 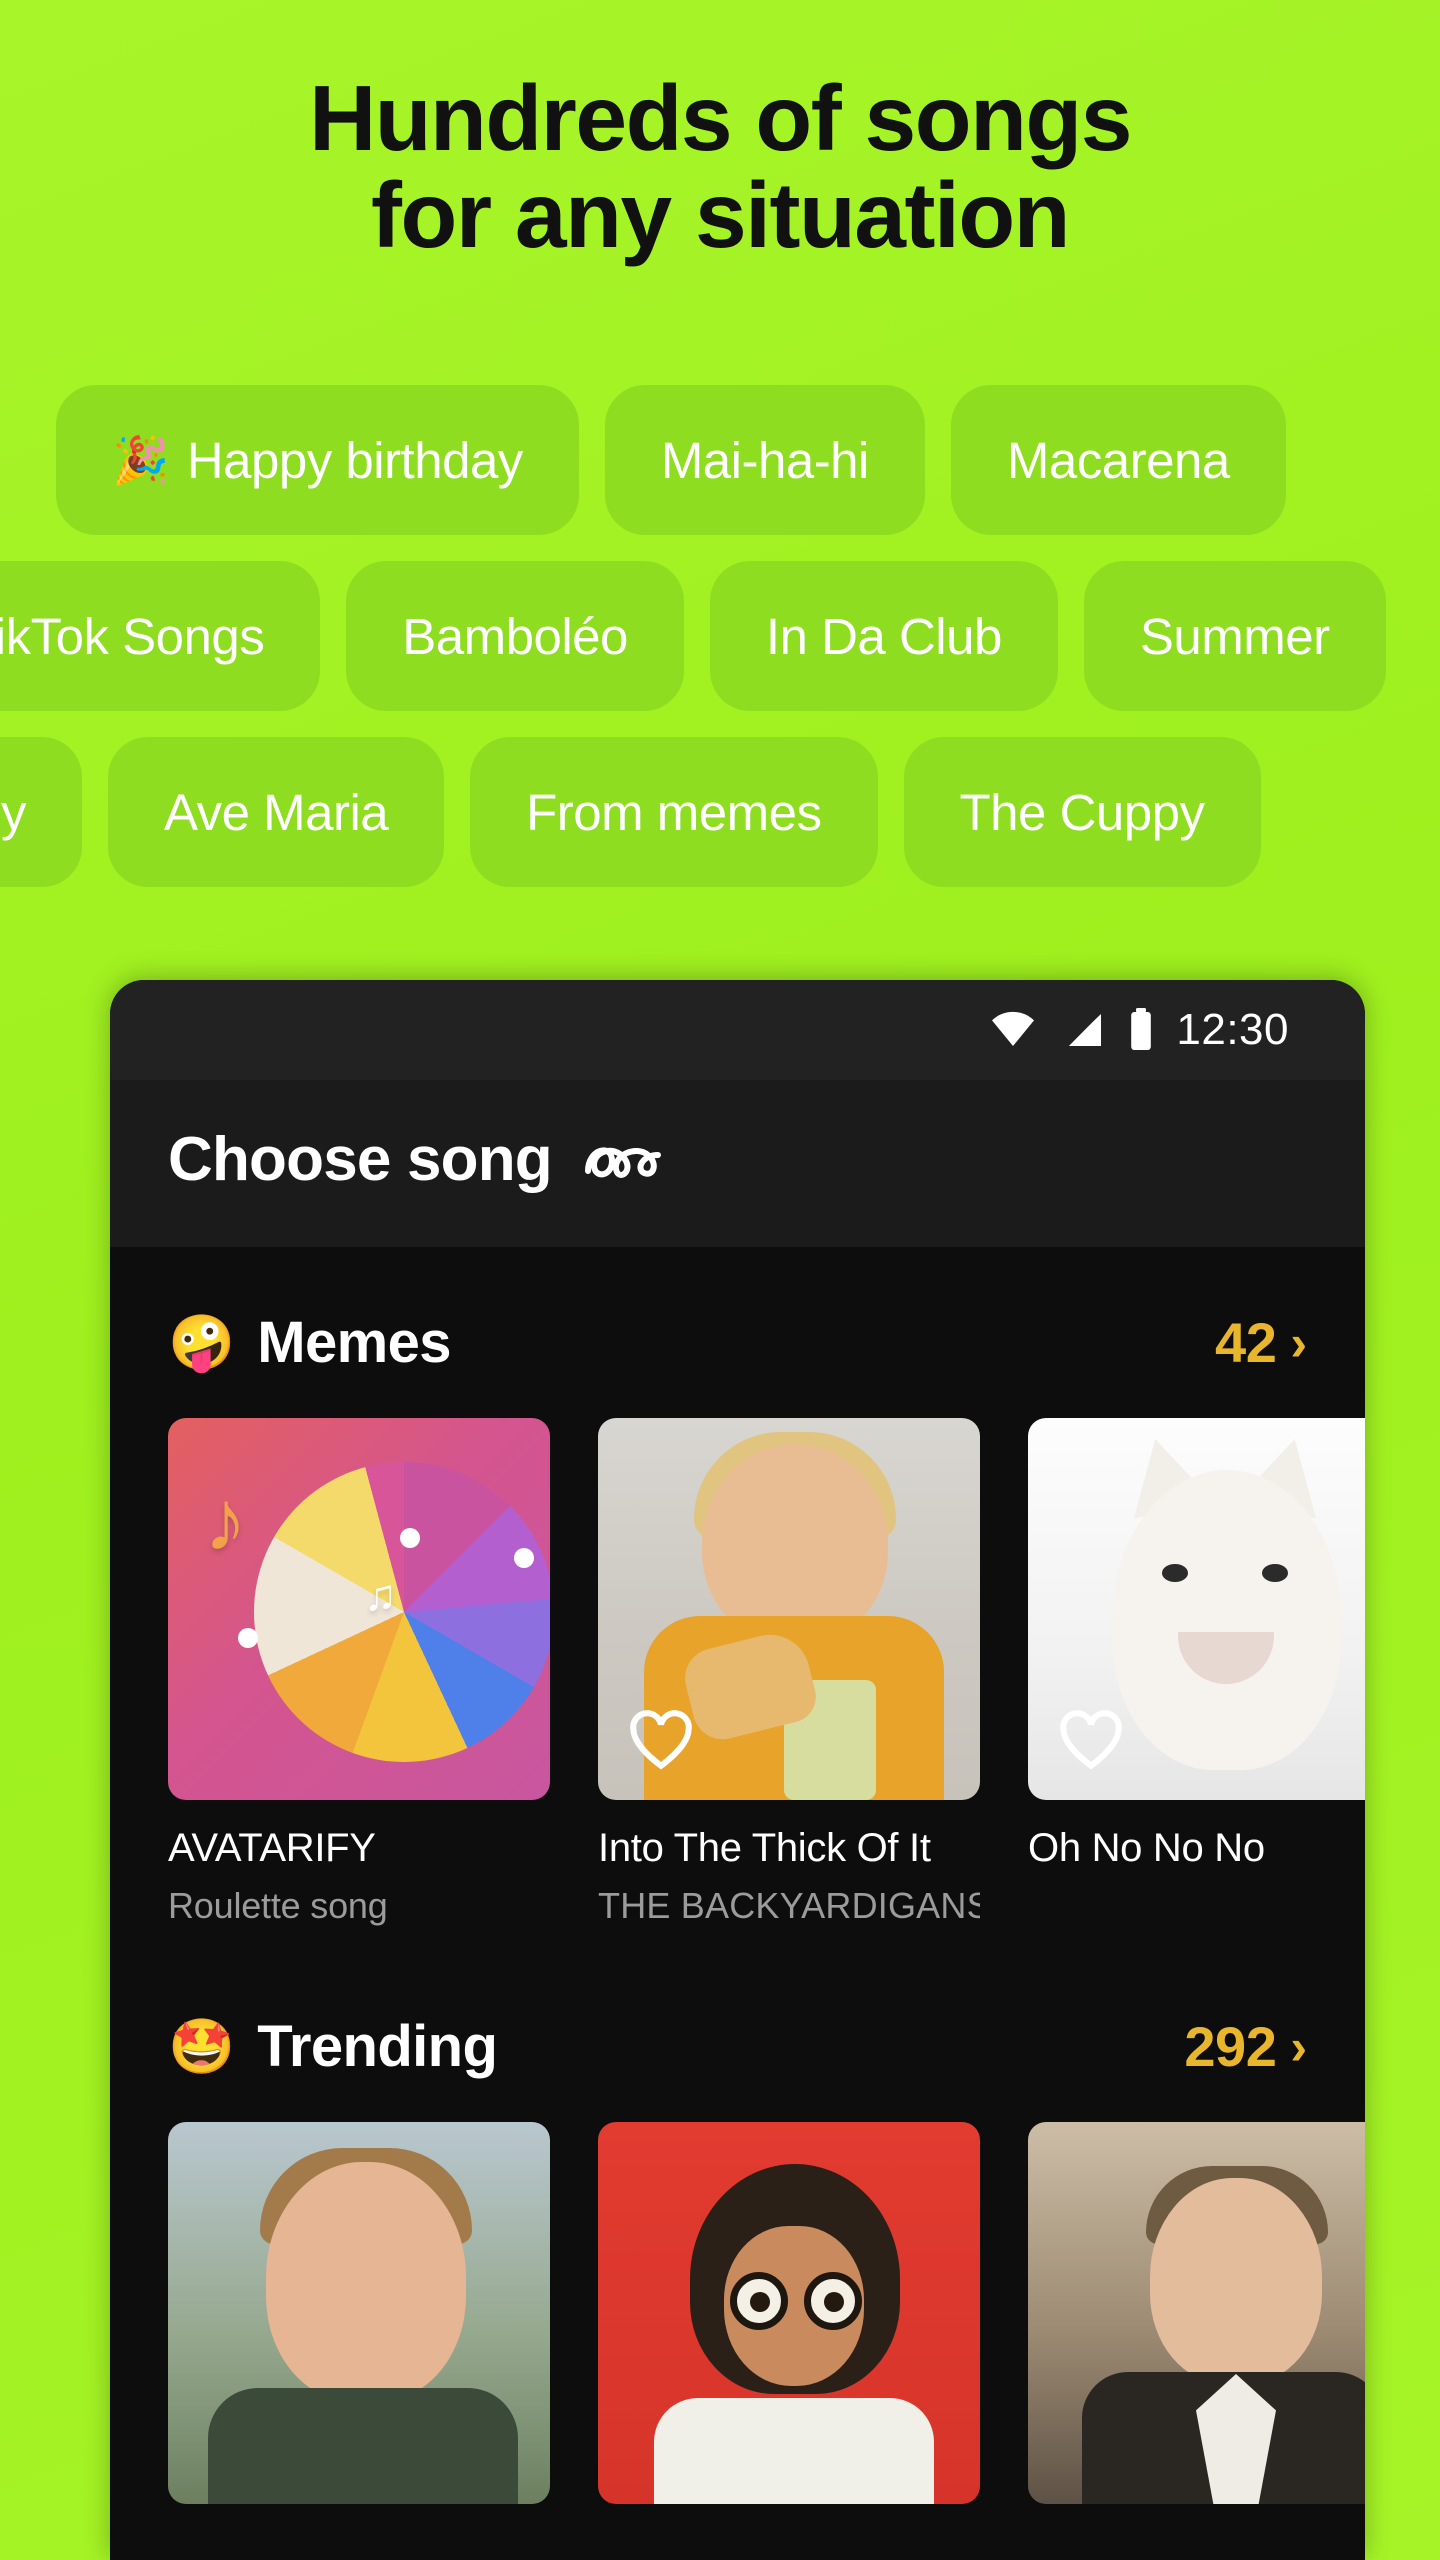 I want to click on music-note-icon: ♪, so click(x=225, y=1521).